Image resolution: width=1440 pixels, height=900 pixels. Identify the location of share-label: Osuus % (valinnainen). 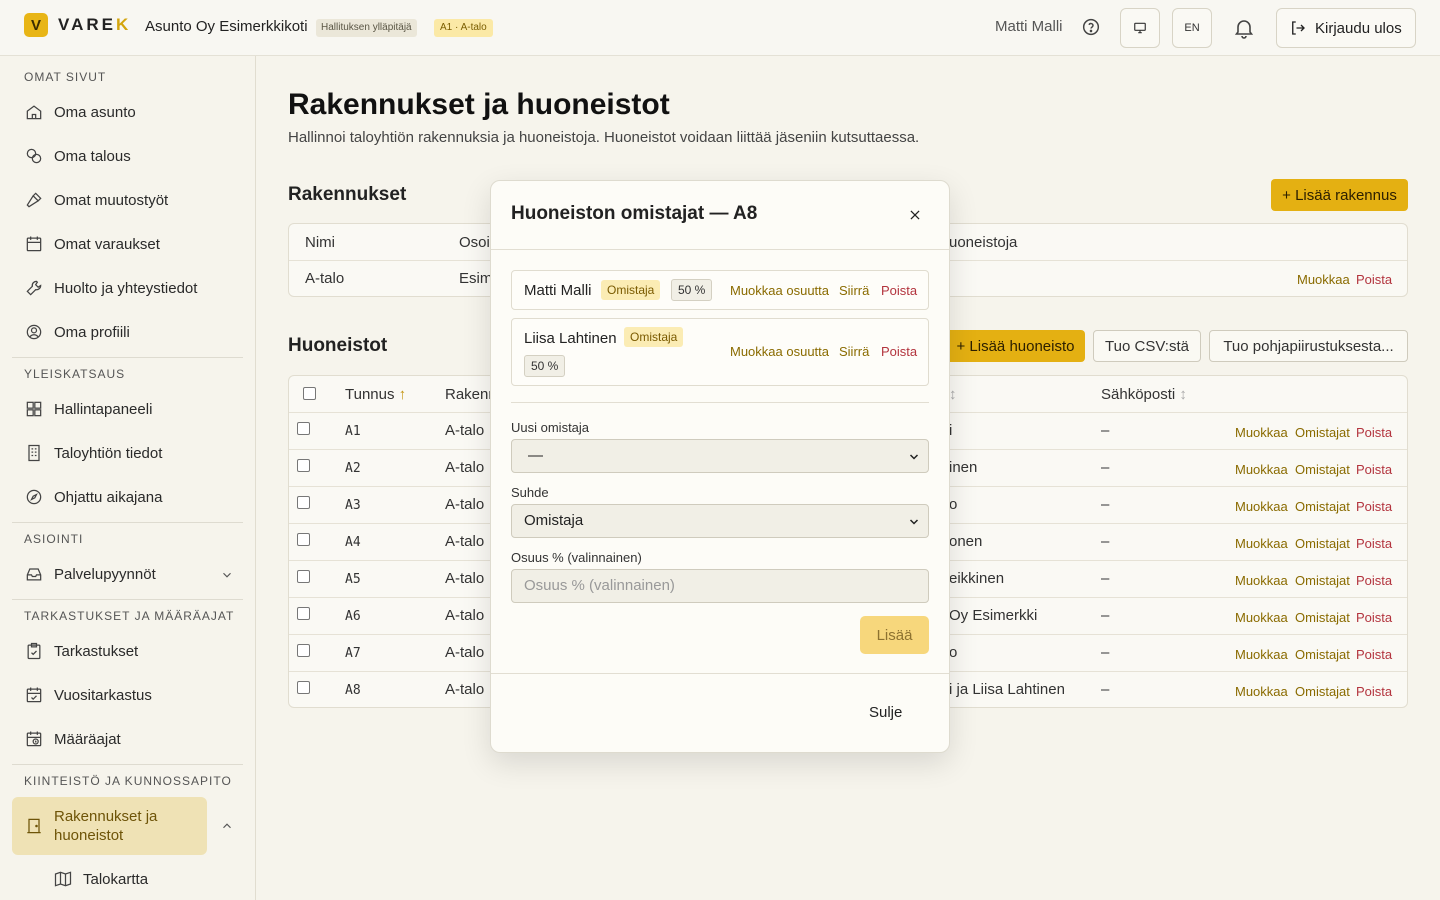
(576, 557).